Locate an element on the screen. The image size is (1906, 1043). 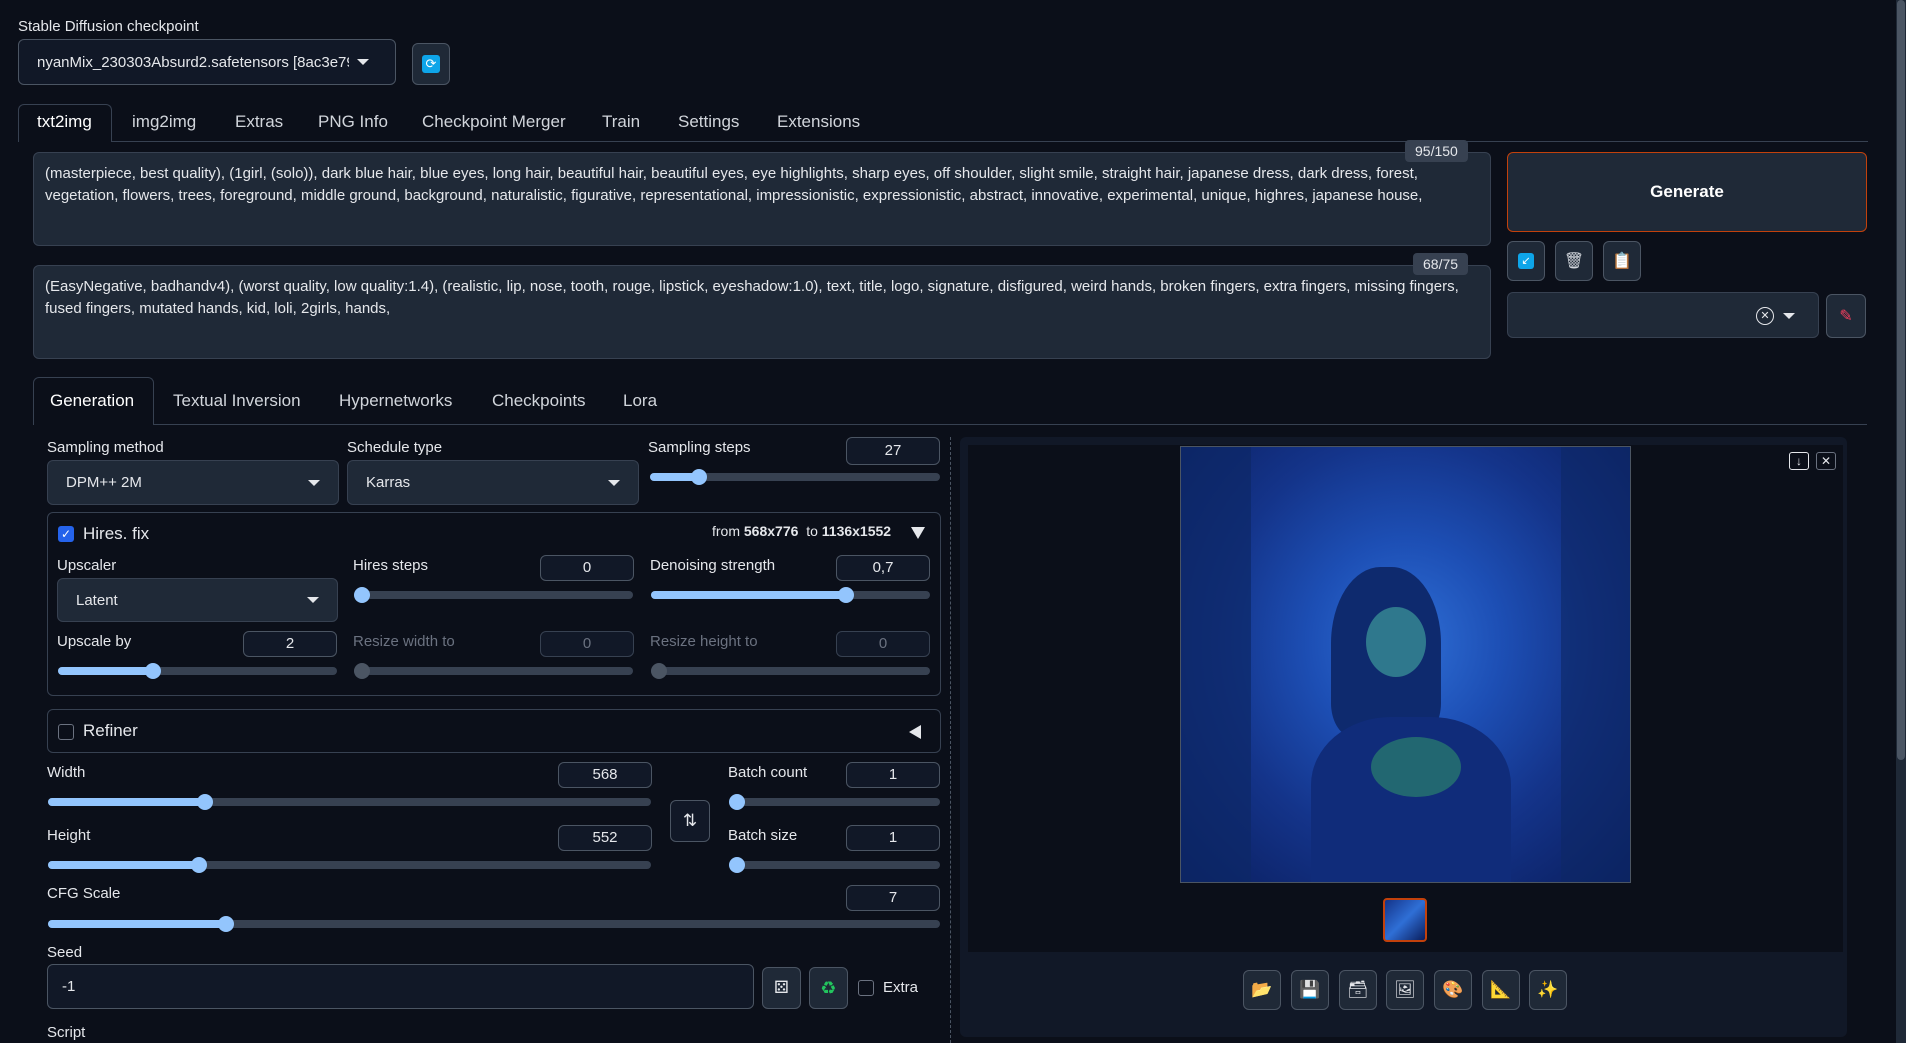
scrollbar-thumb is located at coordinates (1901, 380).